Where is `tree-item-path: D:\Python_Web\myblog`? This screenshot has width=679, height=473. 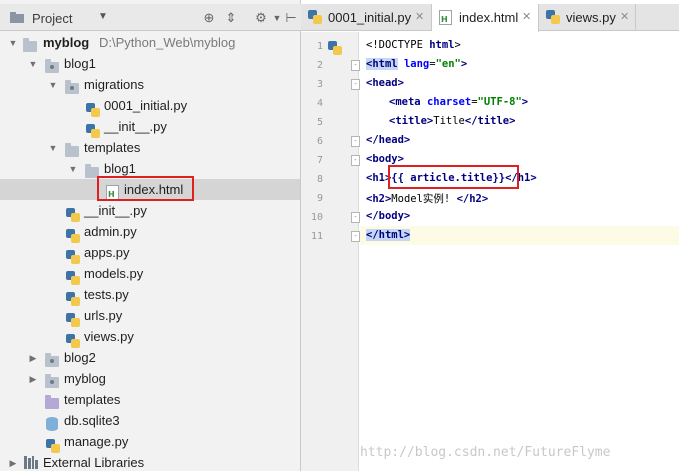
tree-item-path: D:\Python_Web\myblog is located at coordinates (167, 42).